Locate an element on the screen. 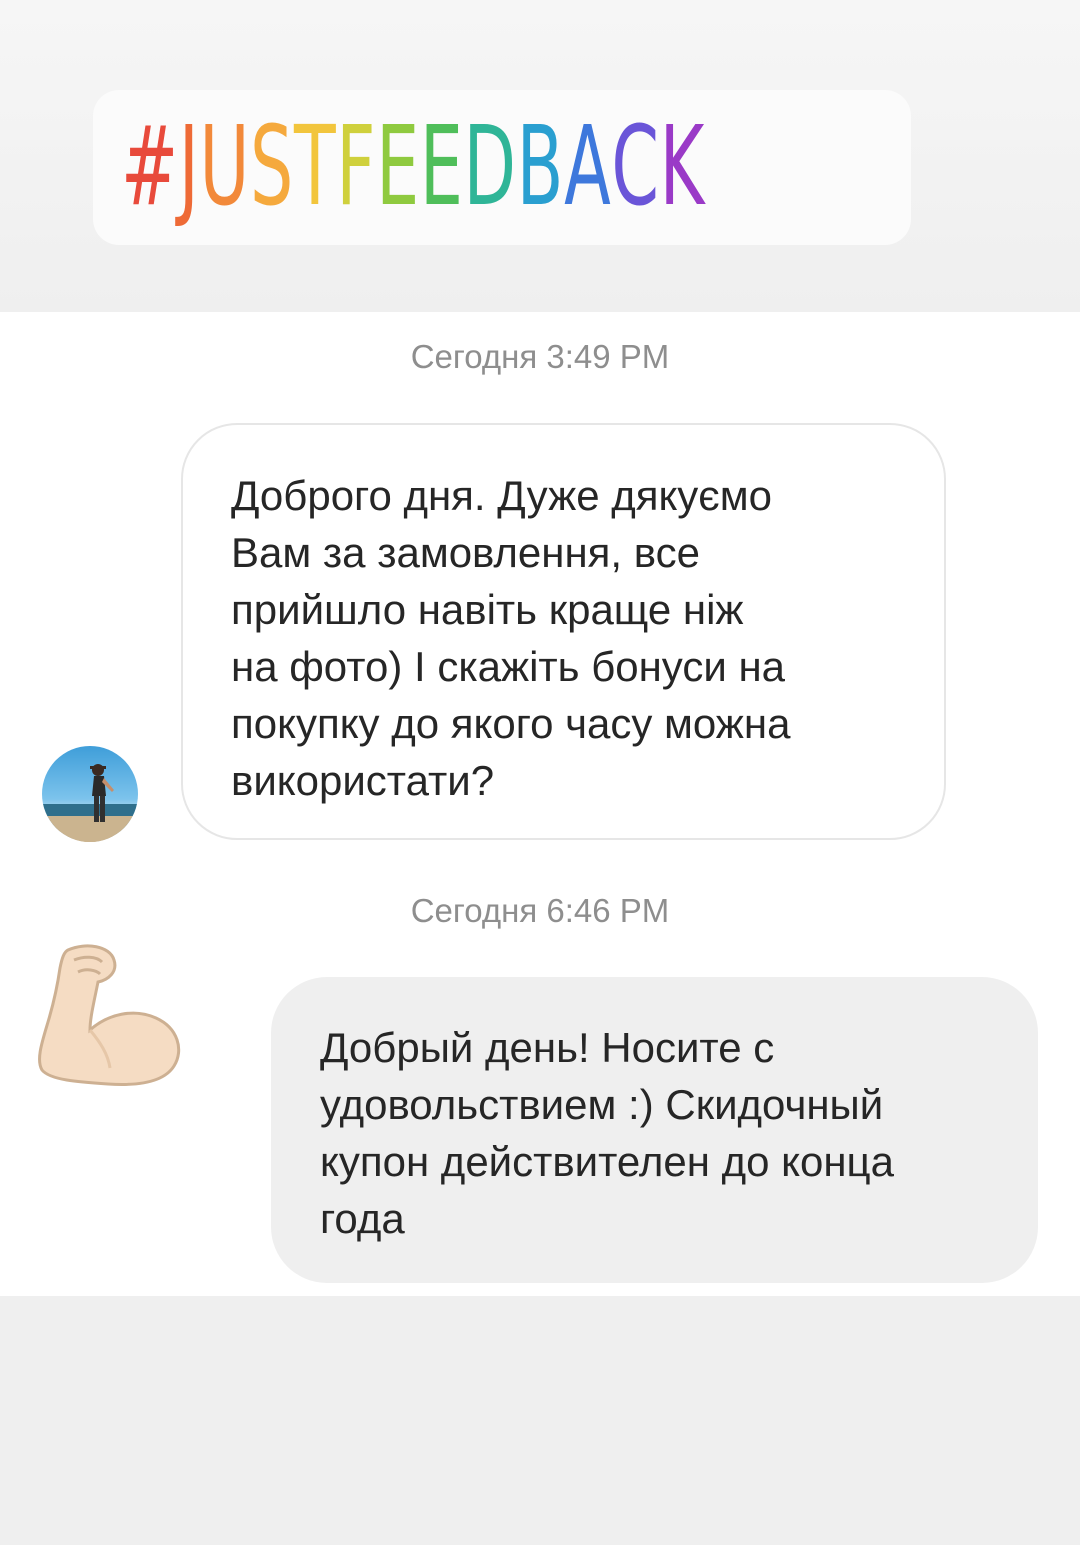 This screenshot has height=1545, width=1080. message-line: года is located at coordinates (362, 1218).